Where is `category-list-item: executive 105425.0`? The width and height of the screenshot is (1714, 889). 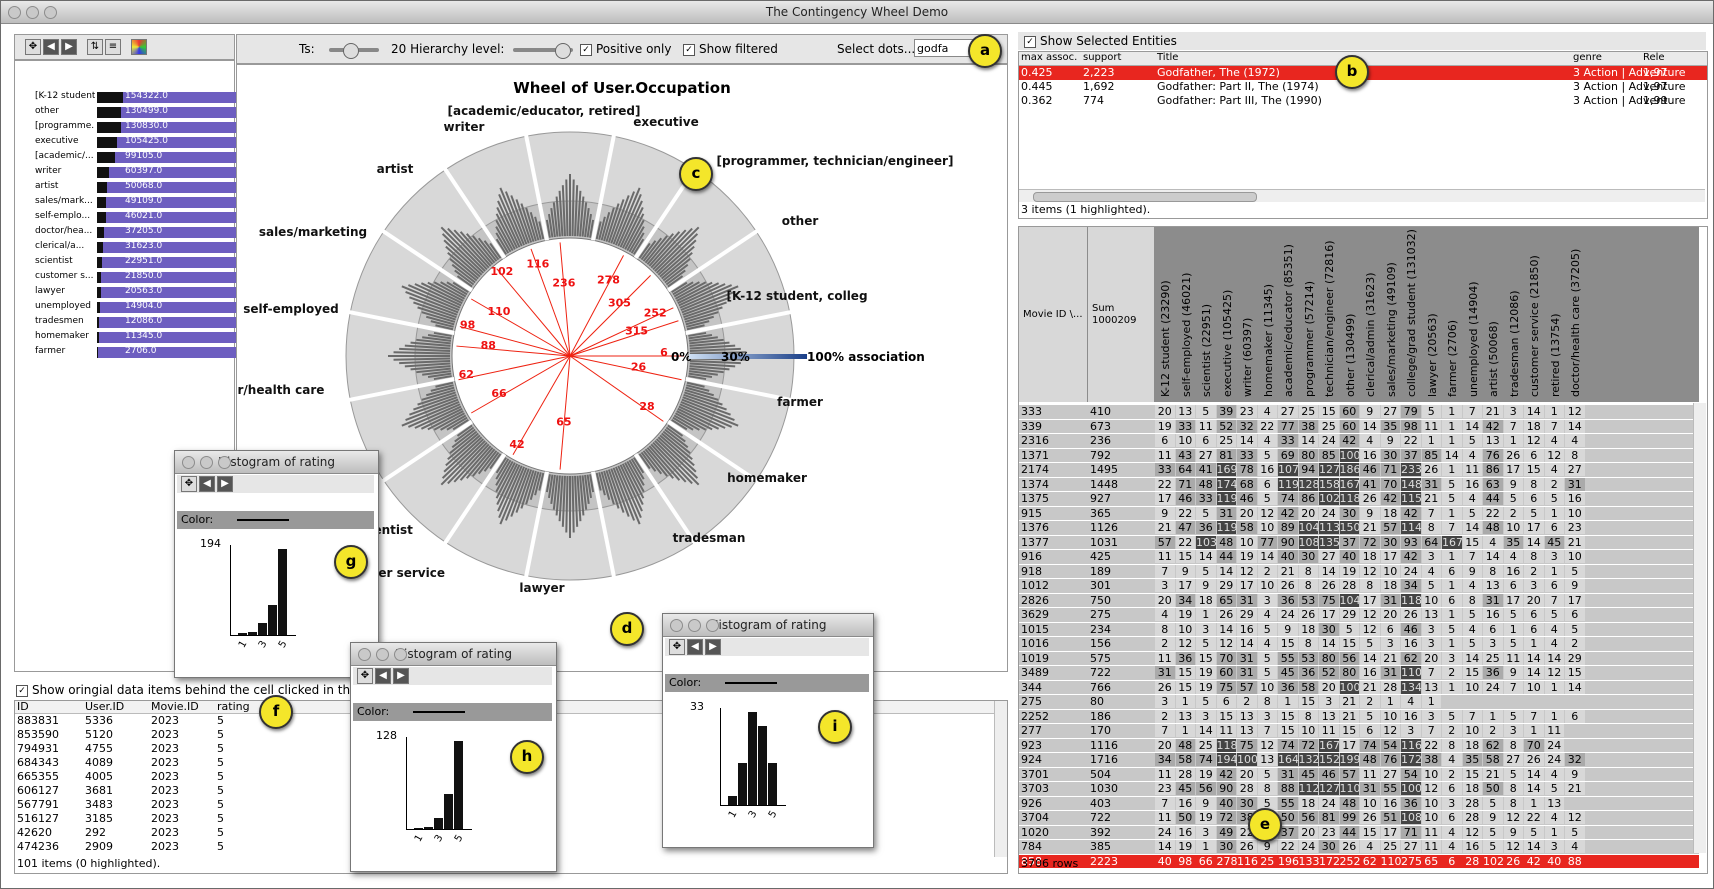
category-list-item: executive 105425.0 is located at coordinates (133, 142).